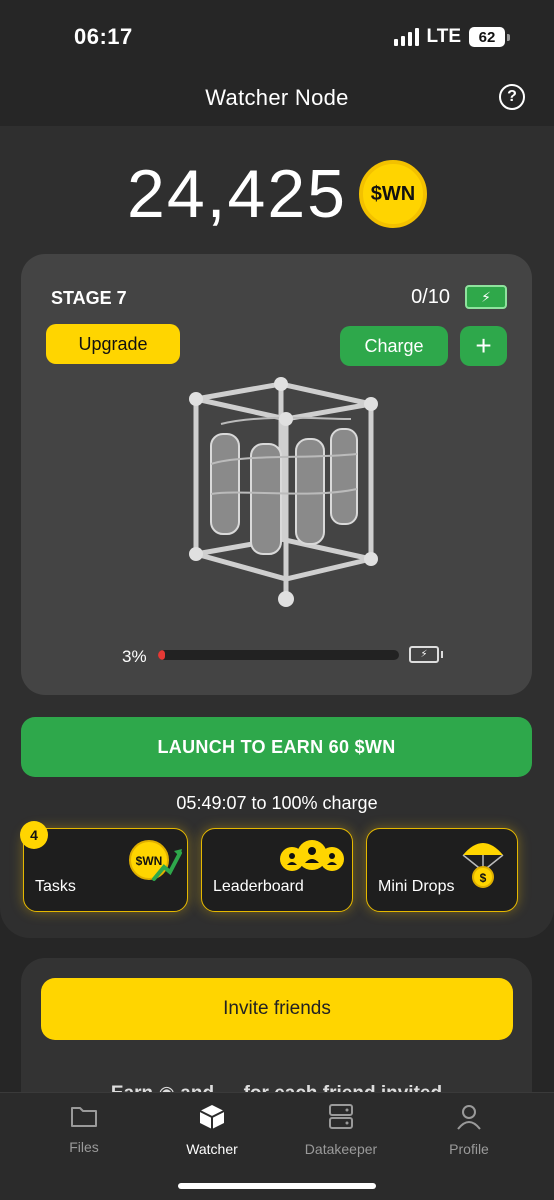  I want to click on tasks-label: Tasks, so click(55, 886).